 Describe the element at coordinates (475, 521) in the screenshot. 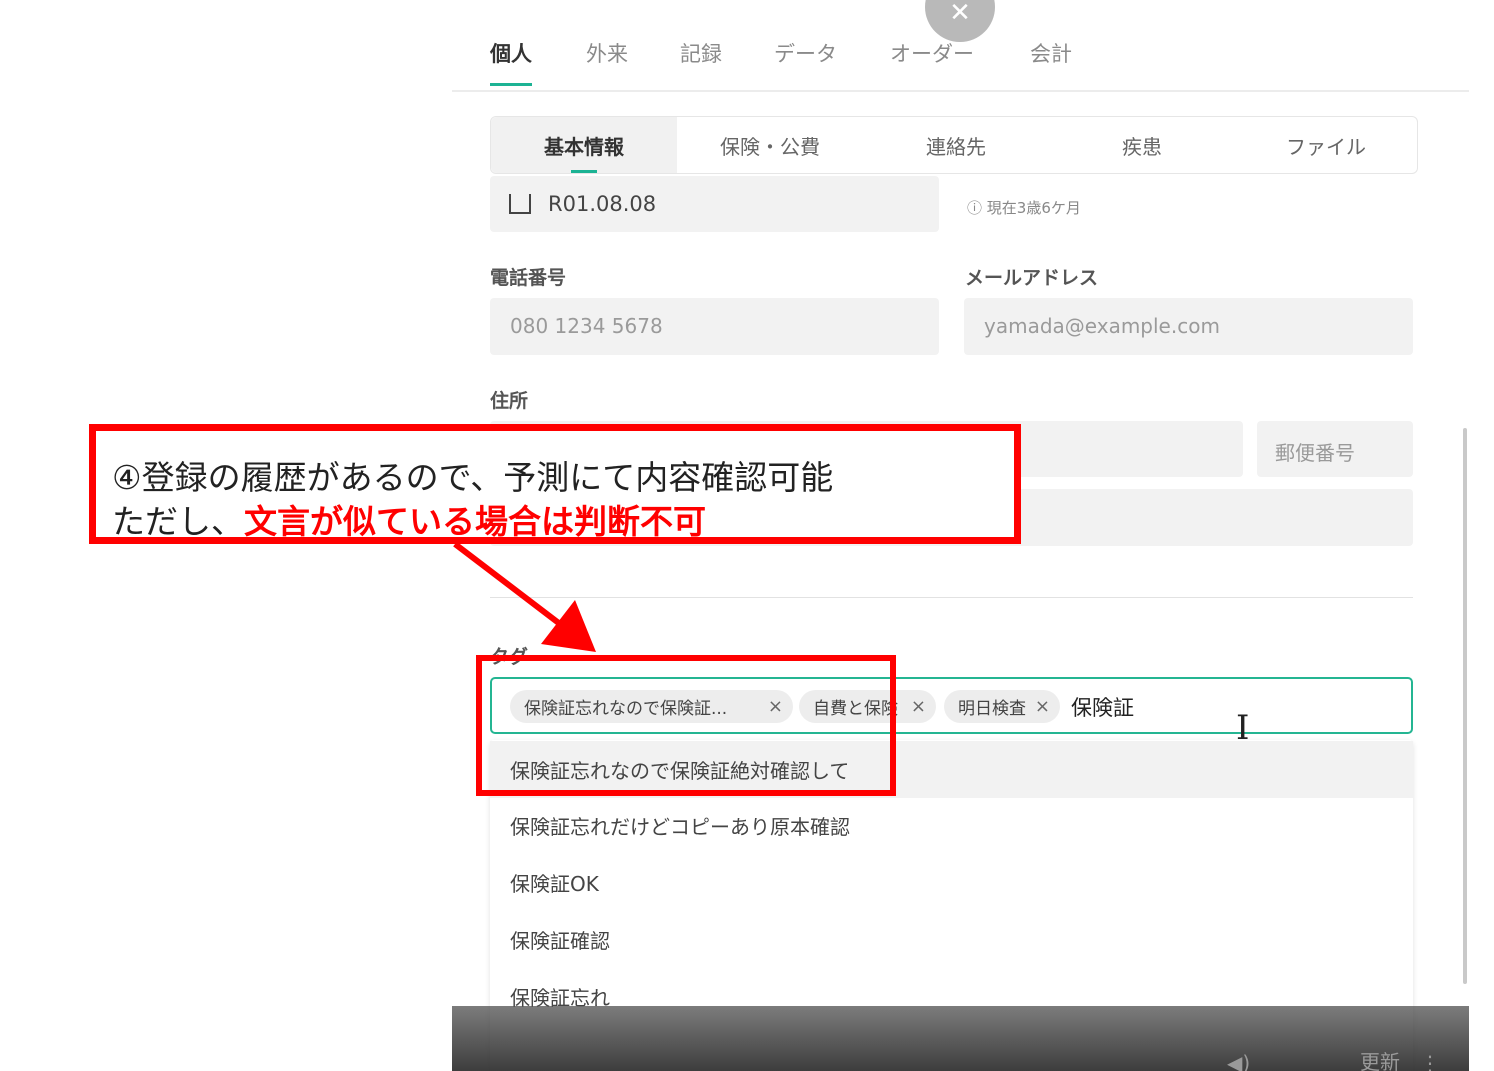

I see `annotation-emphasis: 文言が似ている場合は判断不可` at that location.